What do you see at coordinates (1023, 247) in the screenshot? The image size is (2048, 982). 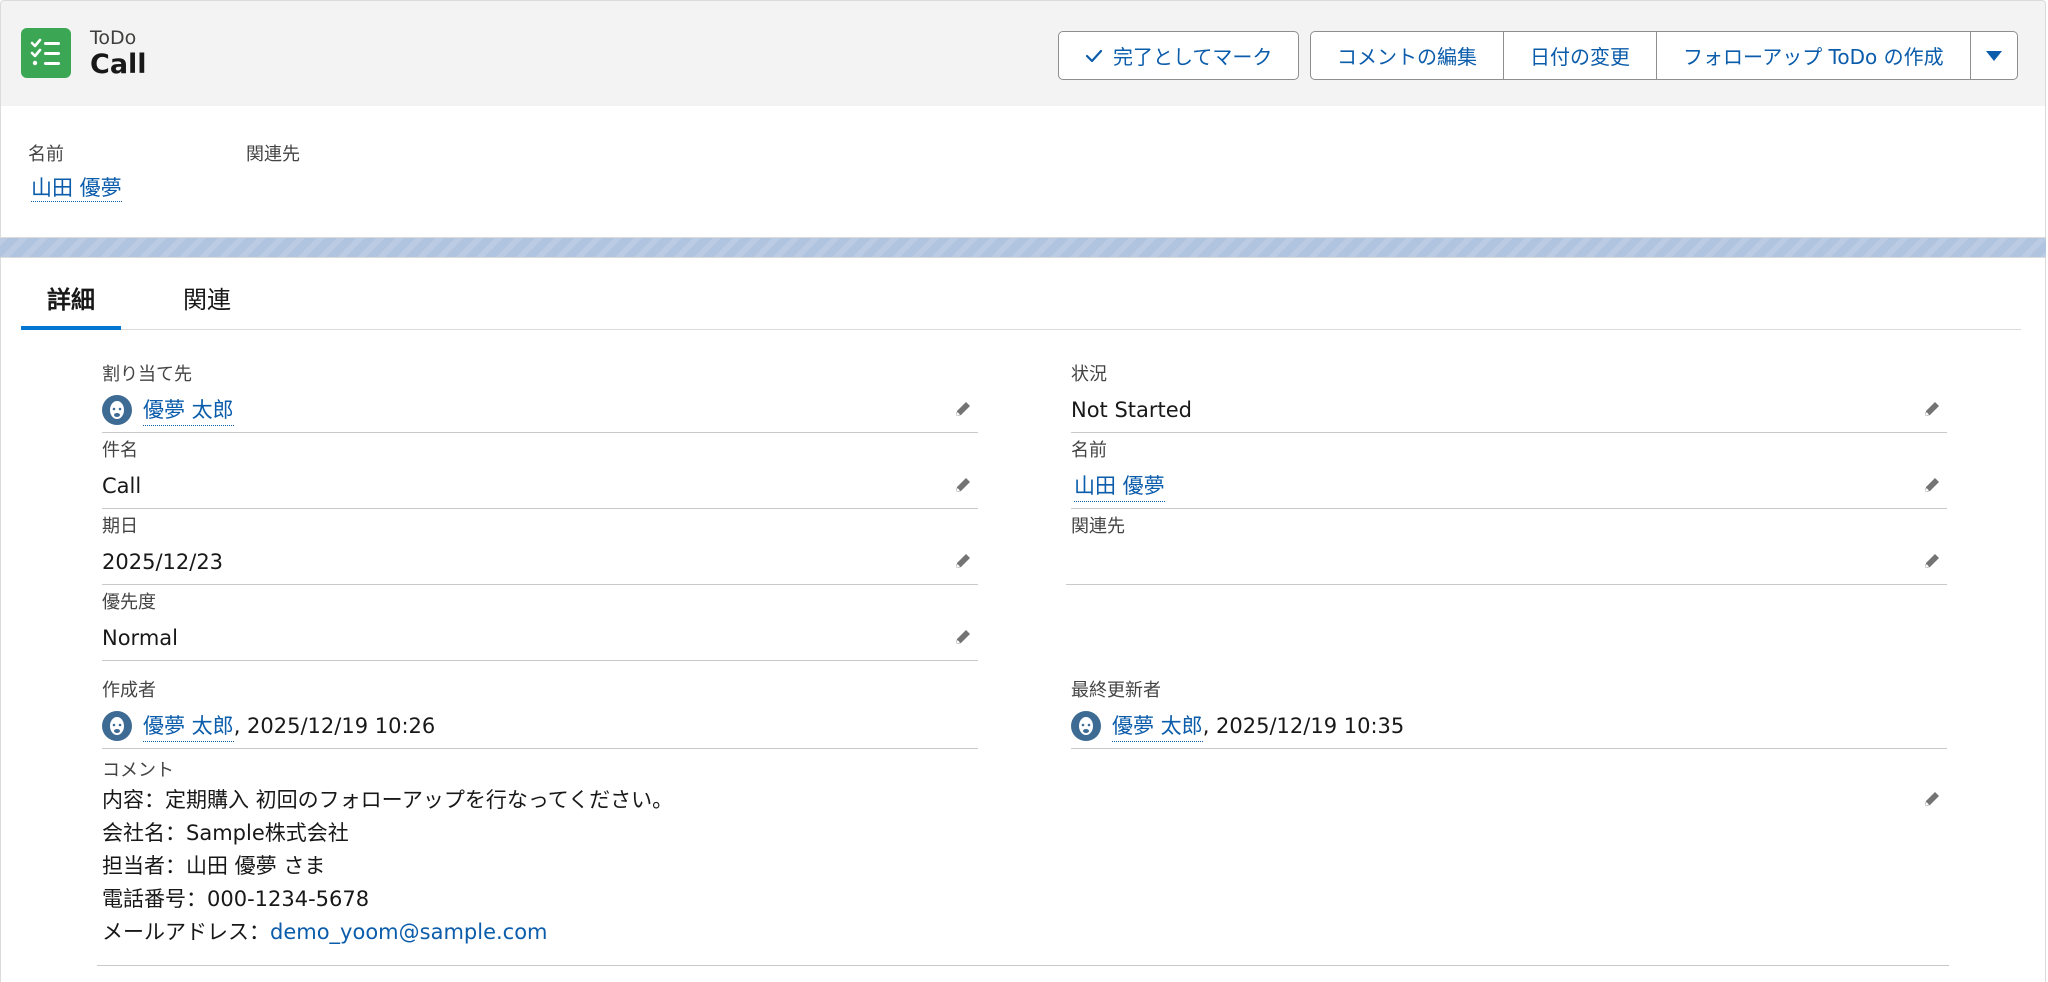 I see `decorative-band` at bounding box center [1023, 247].